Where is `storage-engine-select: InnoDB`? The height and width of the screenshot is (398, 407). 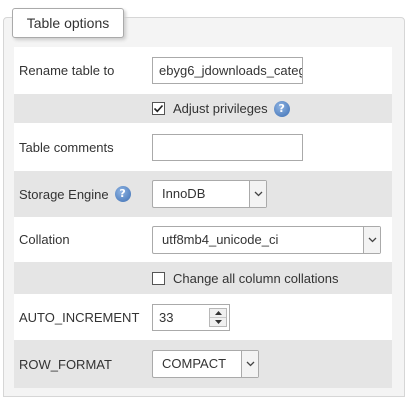 storage-engine-select: InnoDB is located at coordinates (209, 194).